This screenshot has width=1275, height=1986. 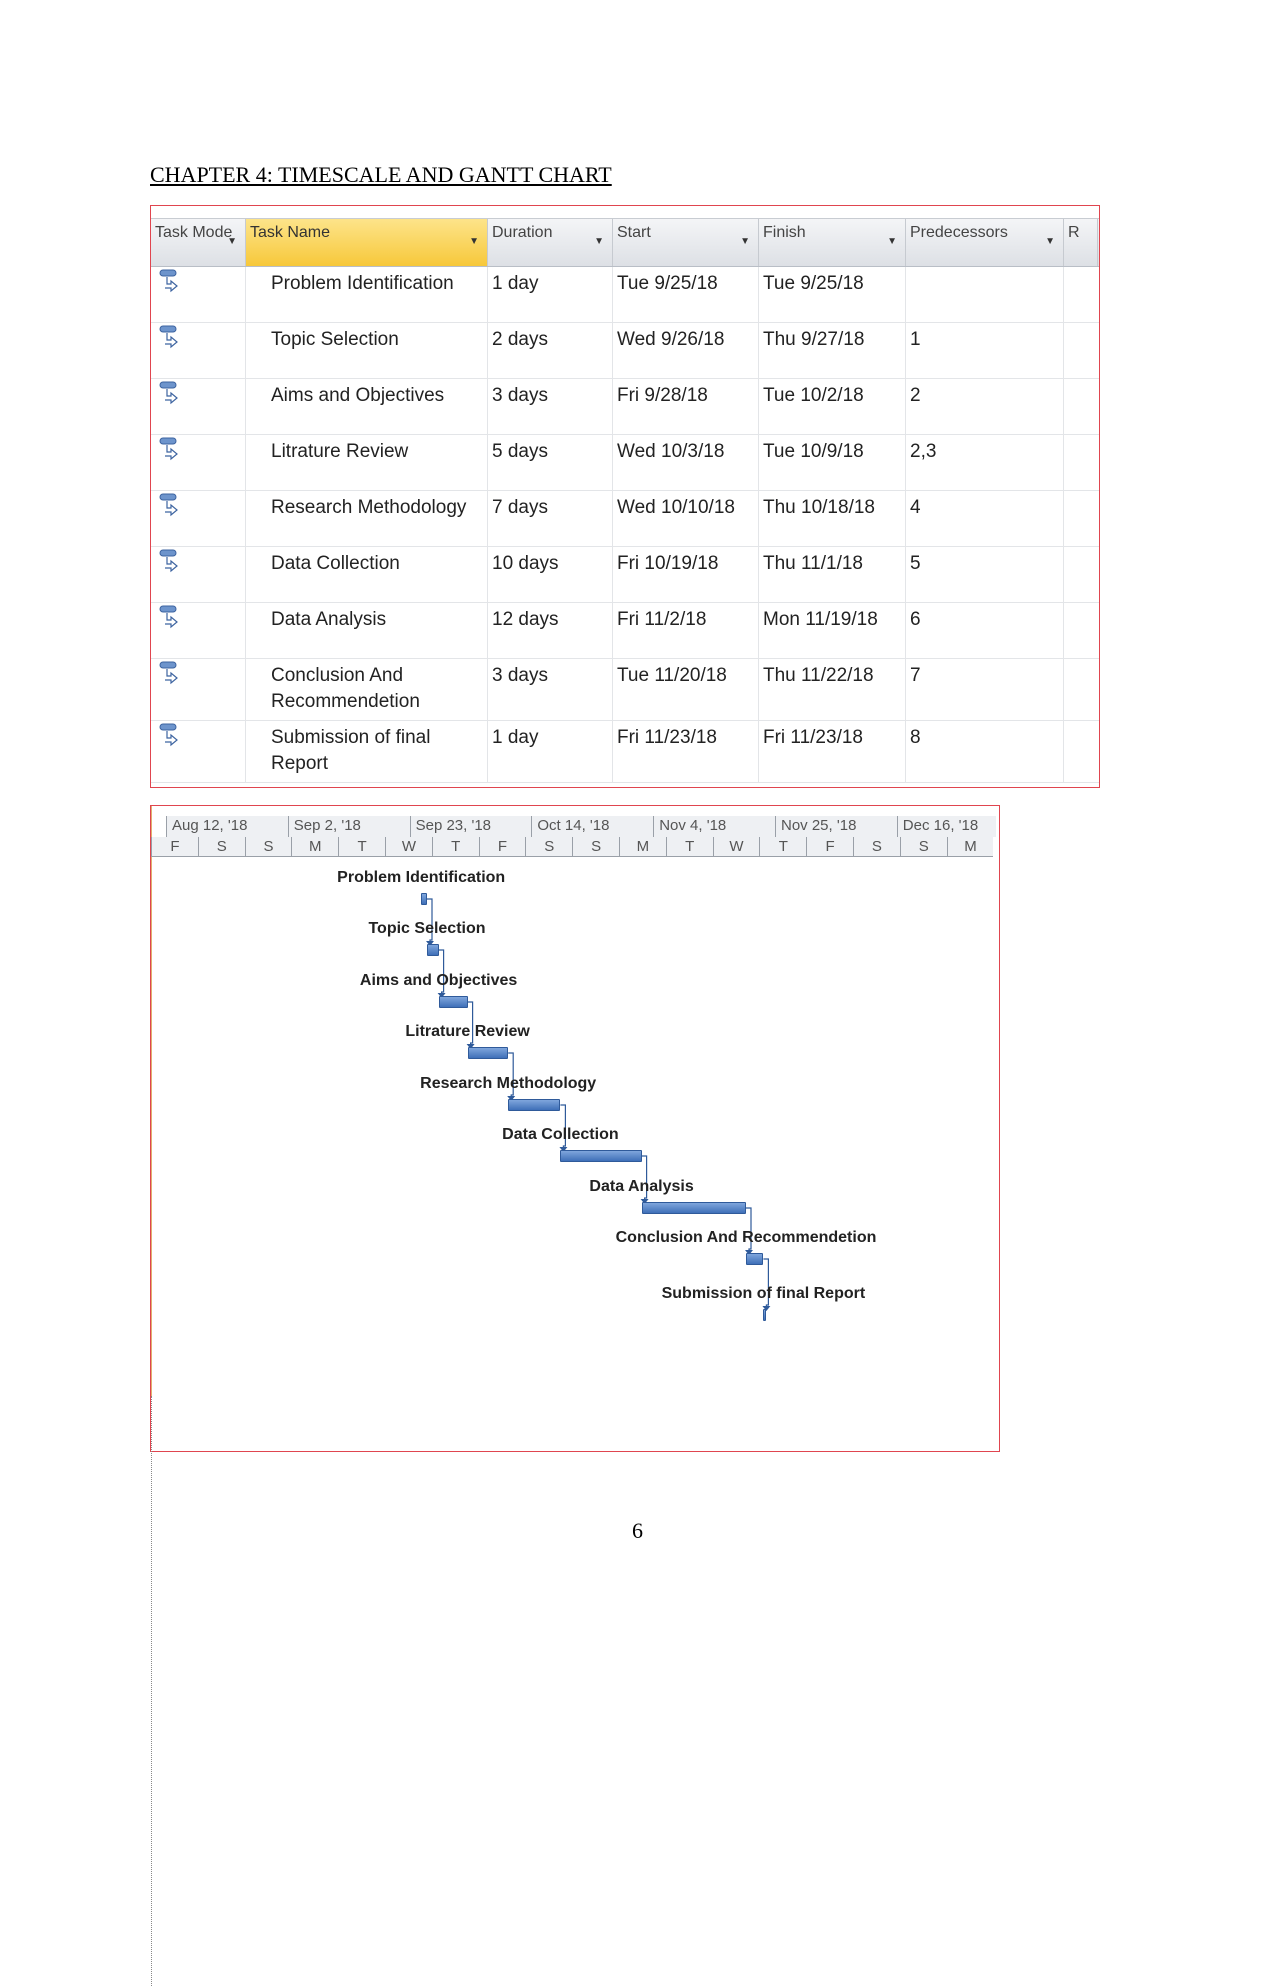 I want to click on cell-finish: Thu 11/1/18, so click(x=832, y=574).